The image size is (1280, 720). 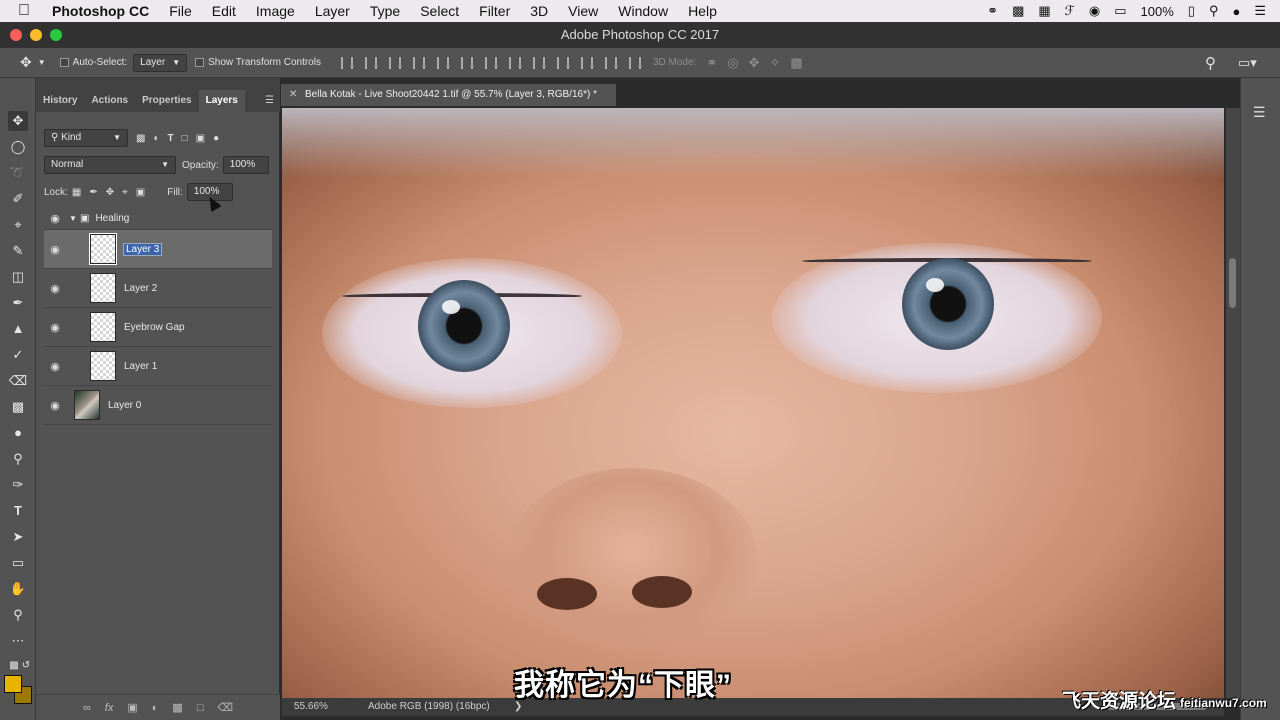 I want to click on zoom-window-button, so click(x=56, y=35).